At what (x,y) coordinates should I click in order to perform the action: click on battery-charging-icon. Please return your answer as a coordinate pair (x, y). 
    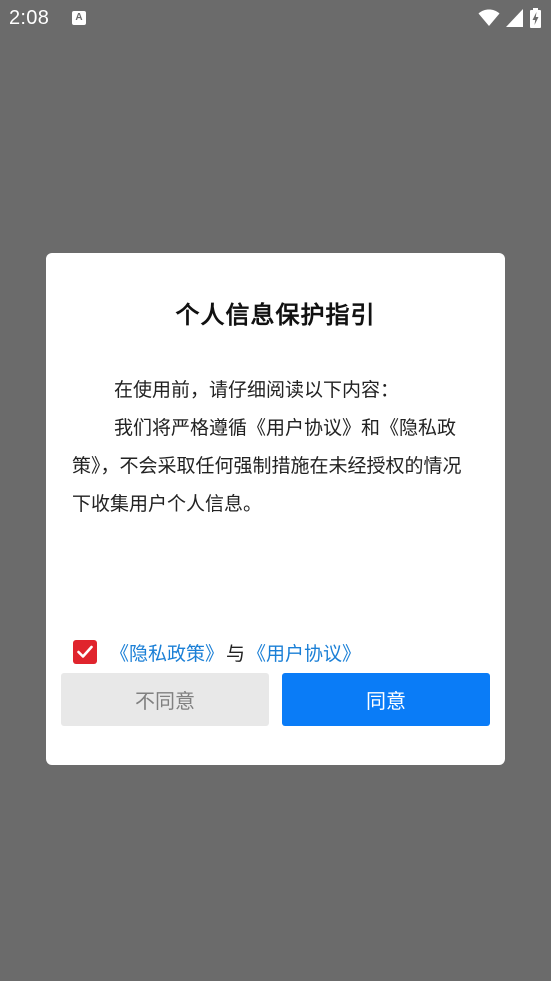
    Looking at the image, I should click on (535, 18).